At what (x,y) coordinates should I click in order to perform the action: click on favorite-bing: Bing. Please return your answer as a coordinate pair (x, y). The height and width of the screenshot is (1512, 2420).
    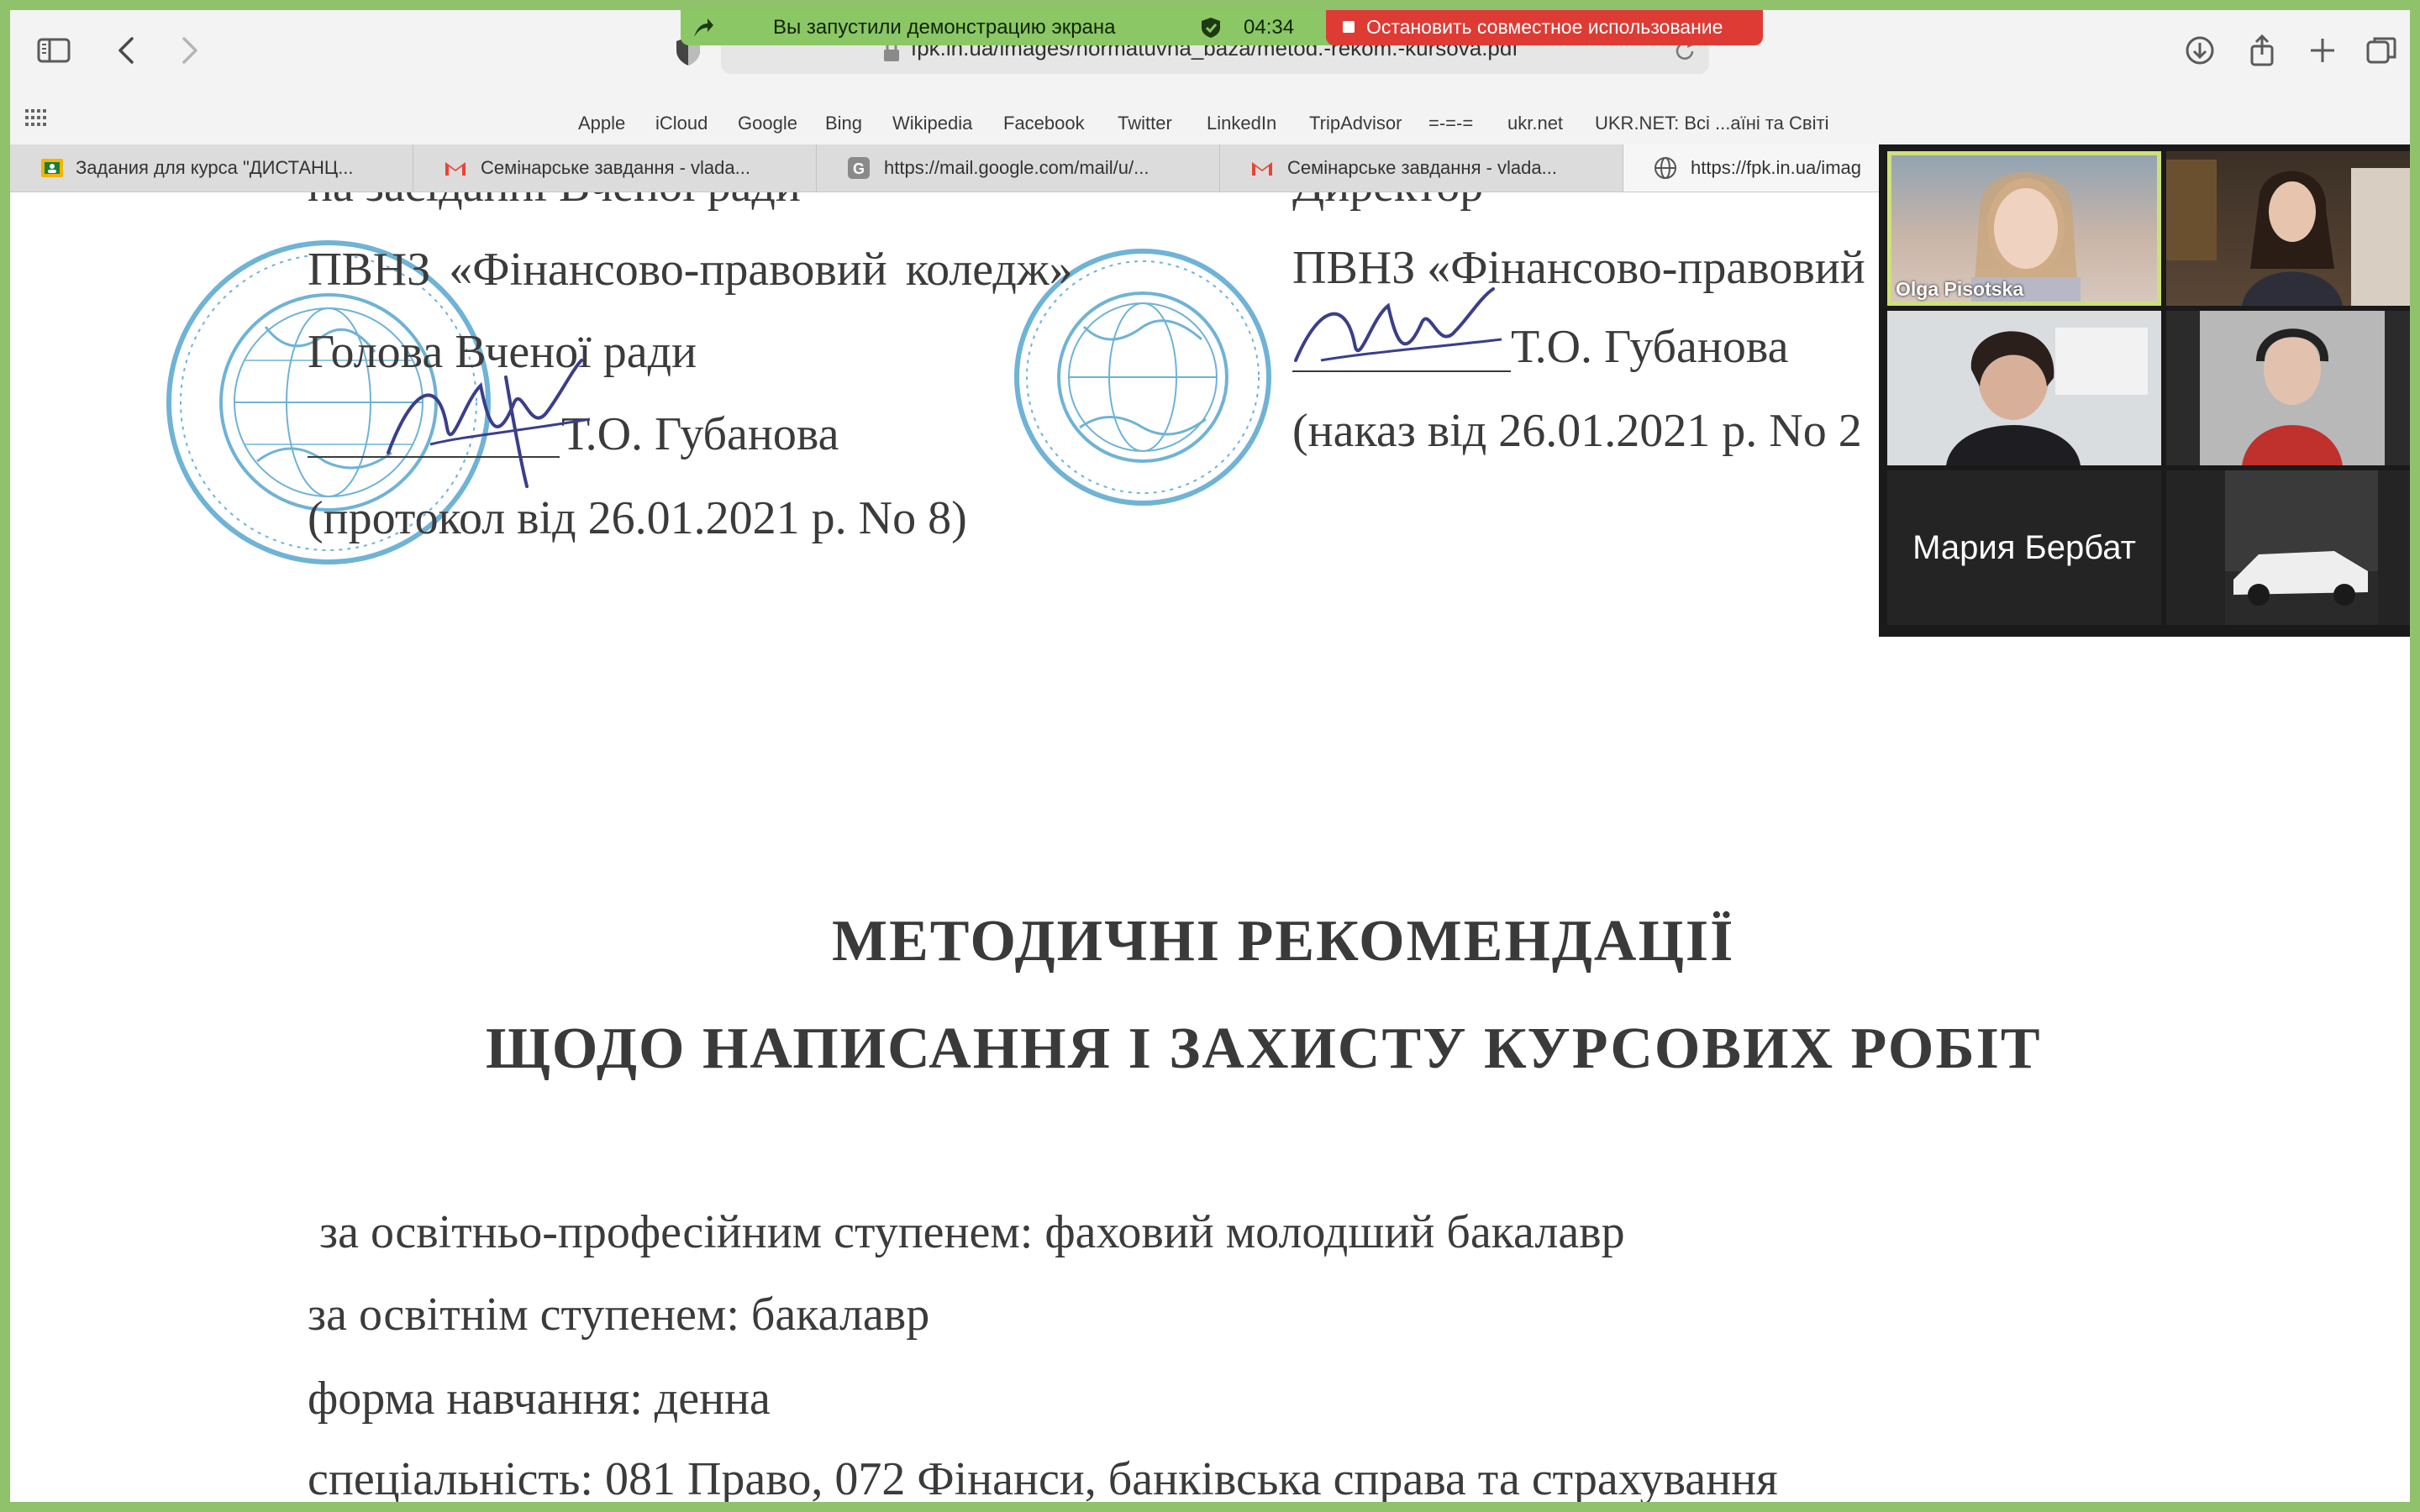
    Looking at the image, I should click on (843, 123).